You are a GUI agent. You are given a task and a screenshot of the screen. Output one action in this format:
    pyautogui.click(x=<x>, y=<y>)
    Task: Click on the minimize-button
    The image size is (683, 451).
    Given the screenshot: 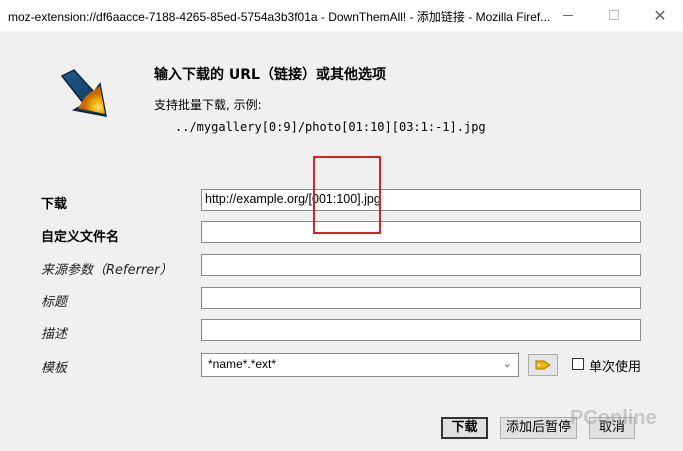 What is the action you would take?
    pyautogui.click(x=568, y=15)
    